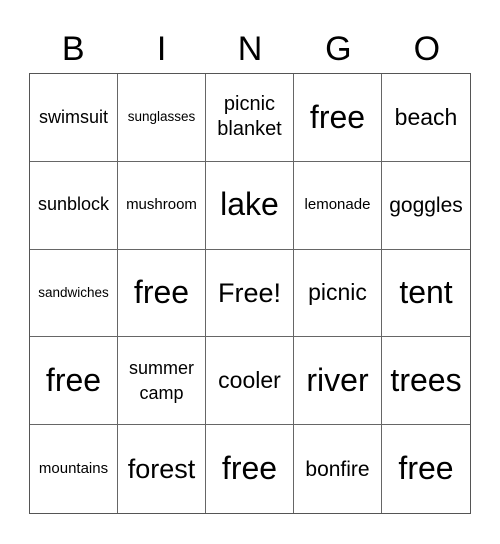 The height and width of the screenshot is (544, 500). I want to click on cell-text: beach, so click(426, 116).